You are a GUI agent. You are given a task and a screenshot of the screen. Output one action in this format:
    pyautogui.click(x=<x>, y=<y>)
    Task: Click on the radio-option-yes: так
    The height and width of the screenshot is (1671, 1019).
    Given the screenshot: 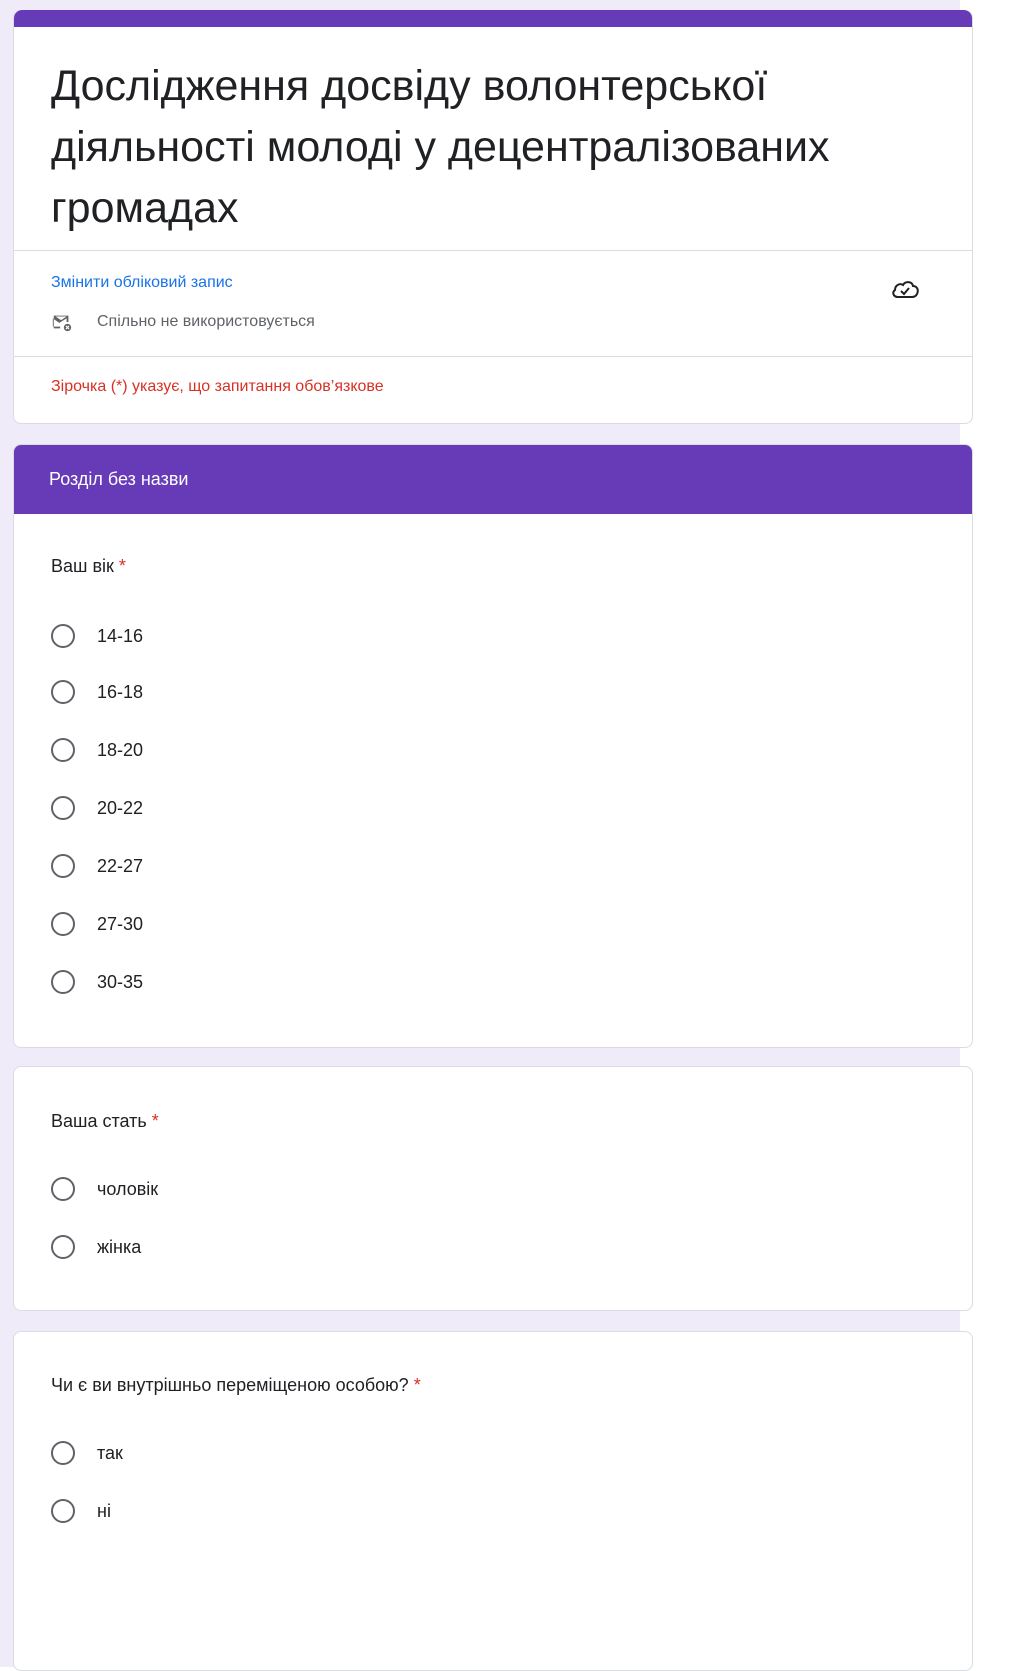 What is the action you would take?
    pyautogui.click(x=87, y=1453)
    